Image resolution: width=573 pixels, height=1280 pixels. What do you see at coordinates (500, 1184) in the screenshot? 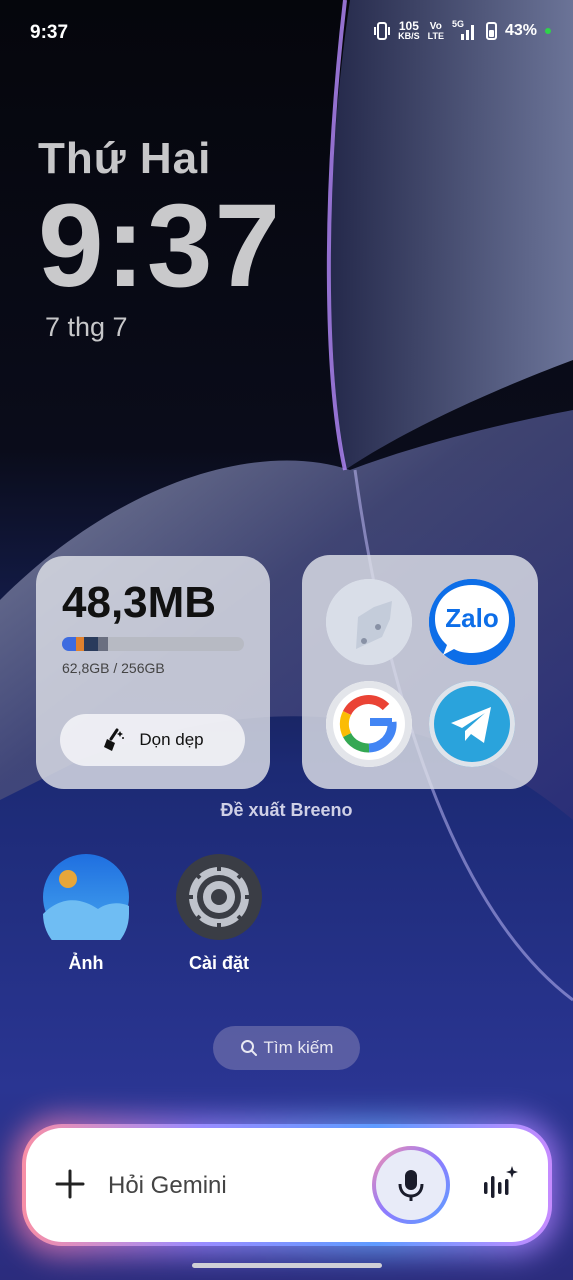
I see `gemini-live-icon` at bounding box center [500, 1184].